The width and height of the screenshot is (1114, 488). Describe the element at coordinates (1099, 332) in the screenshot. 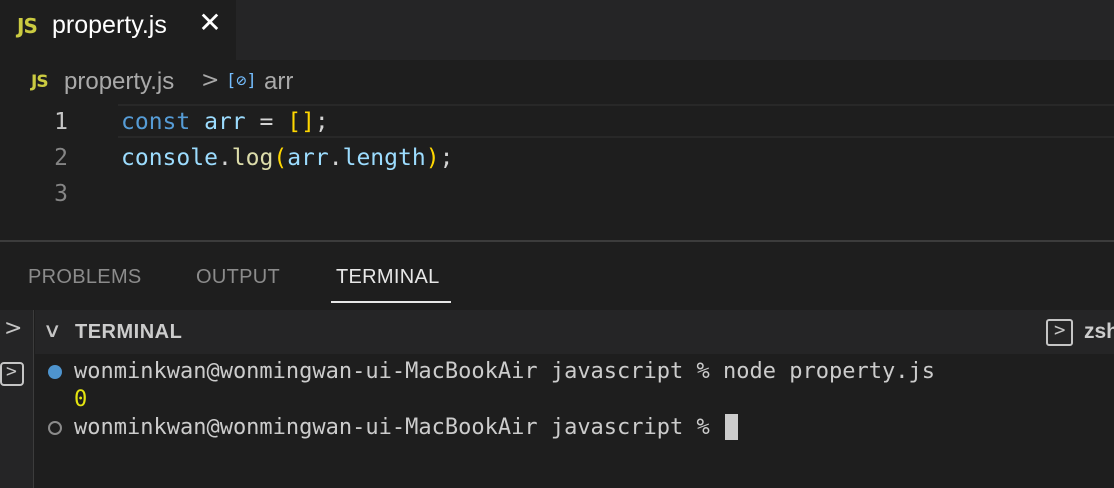

I see `terminal-shell-name: zsh` at that location.